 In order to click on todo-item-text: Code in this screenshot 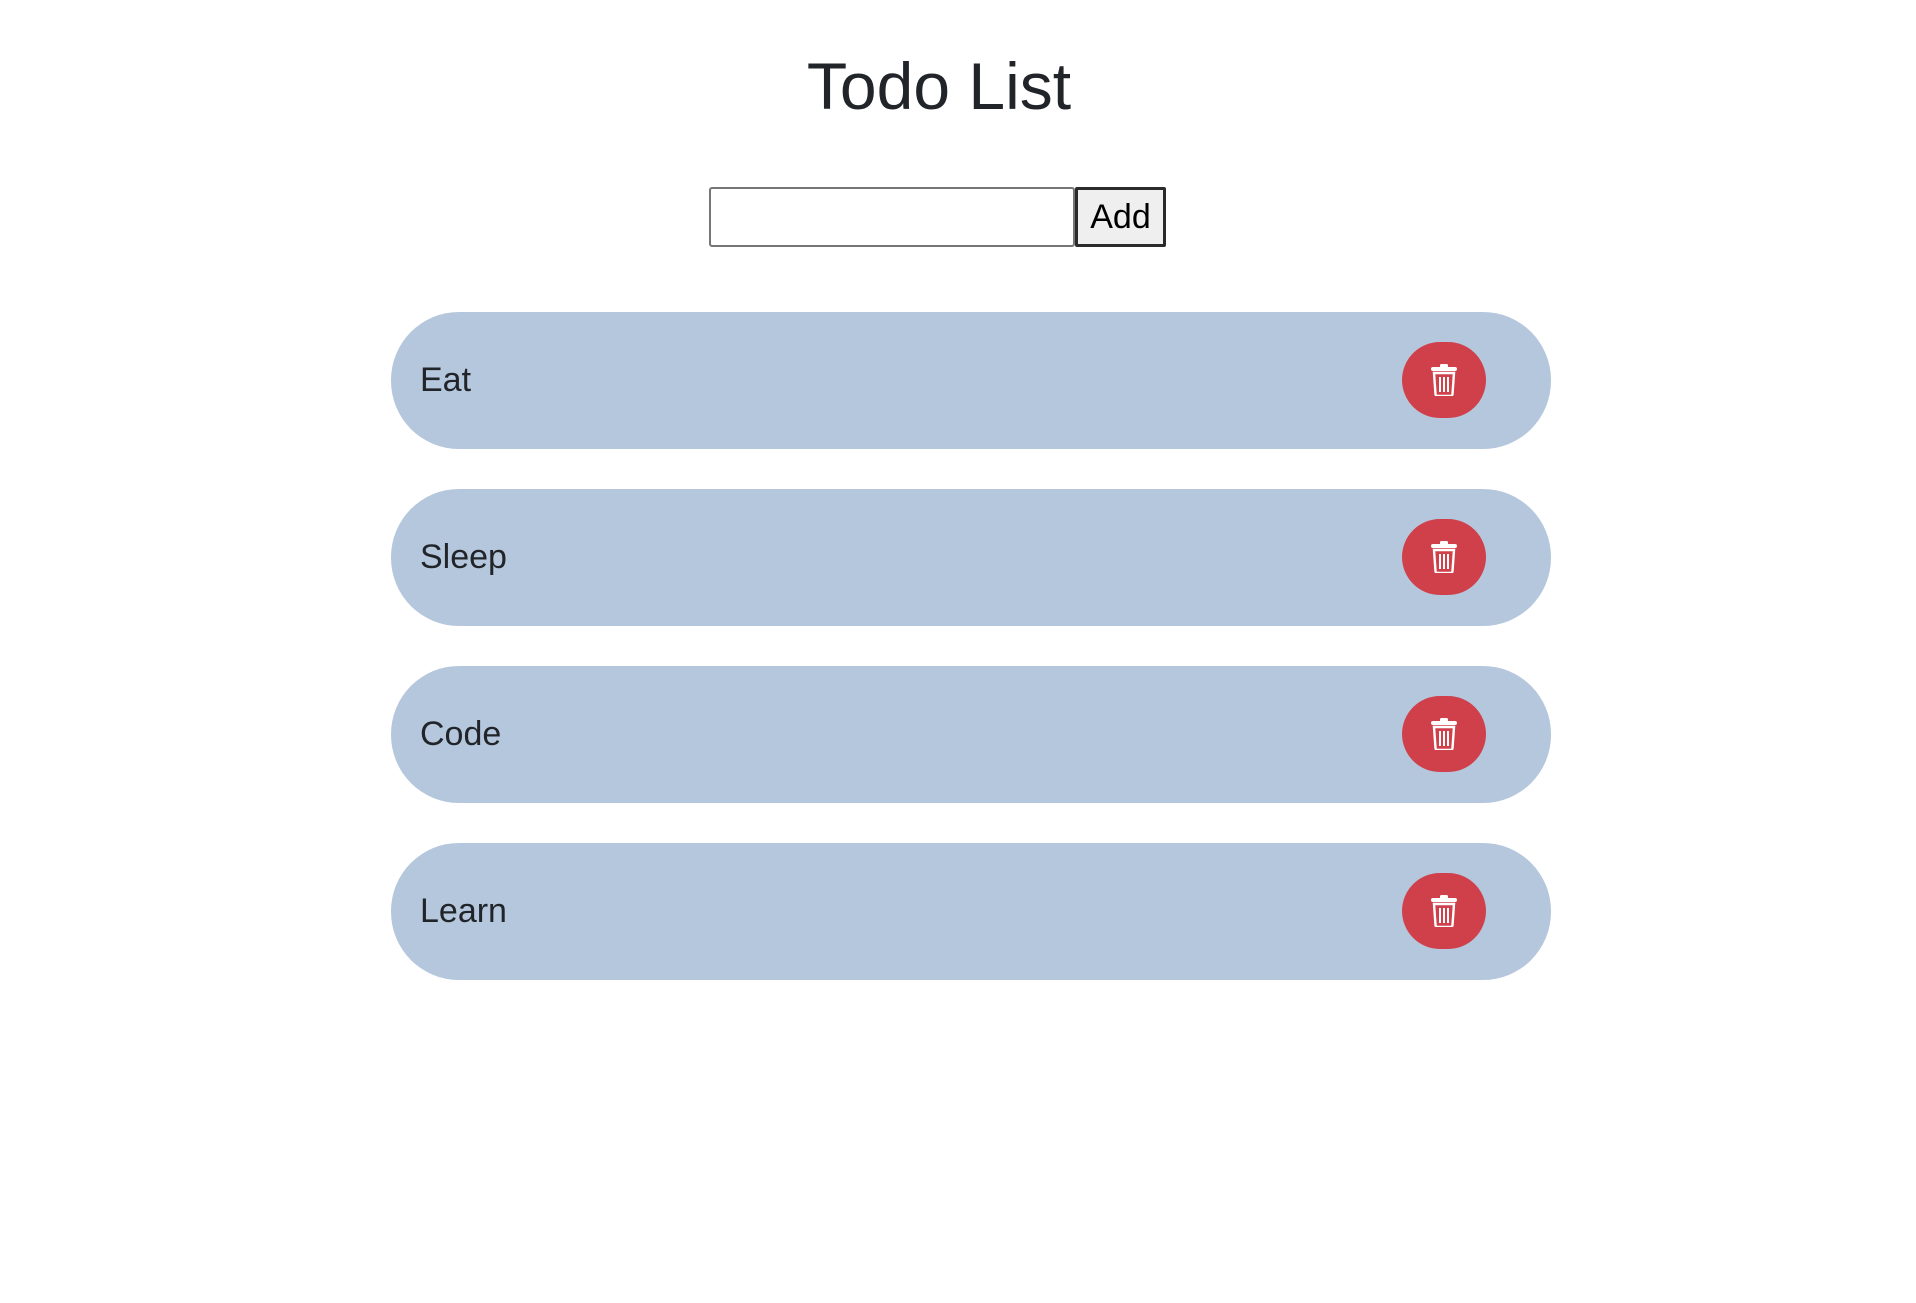, I will do `click(461, 734)`.